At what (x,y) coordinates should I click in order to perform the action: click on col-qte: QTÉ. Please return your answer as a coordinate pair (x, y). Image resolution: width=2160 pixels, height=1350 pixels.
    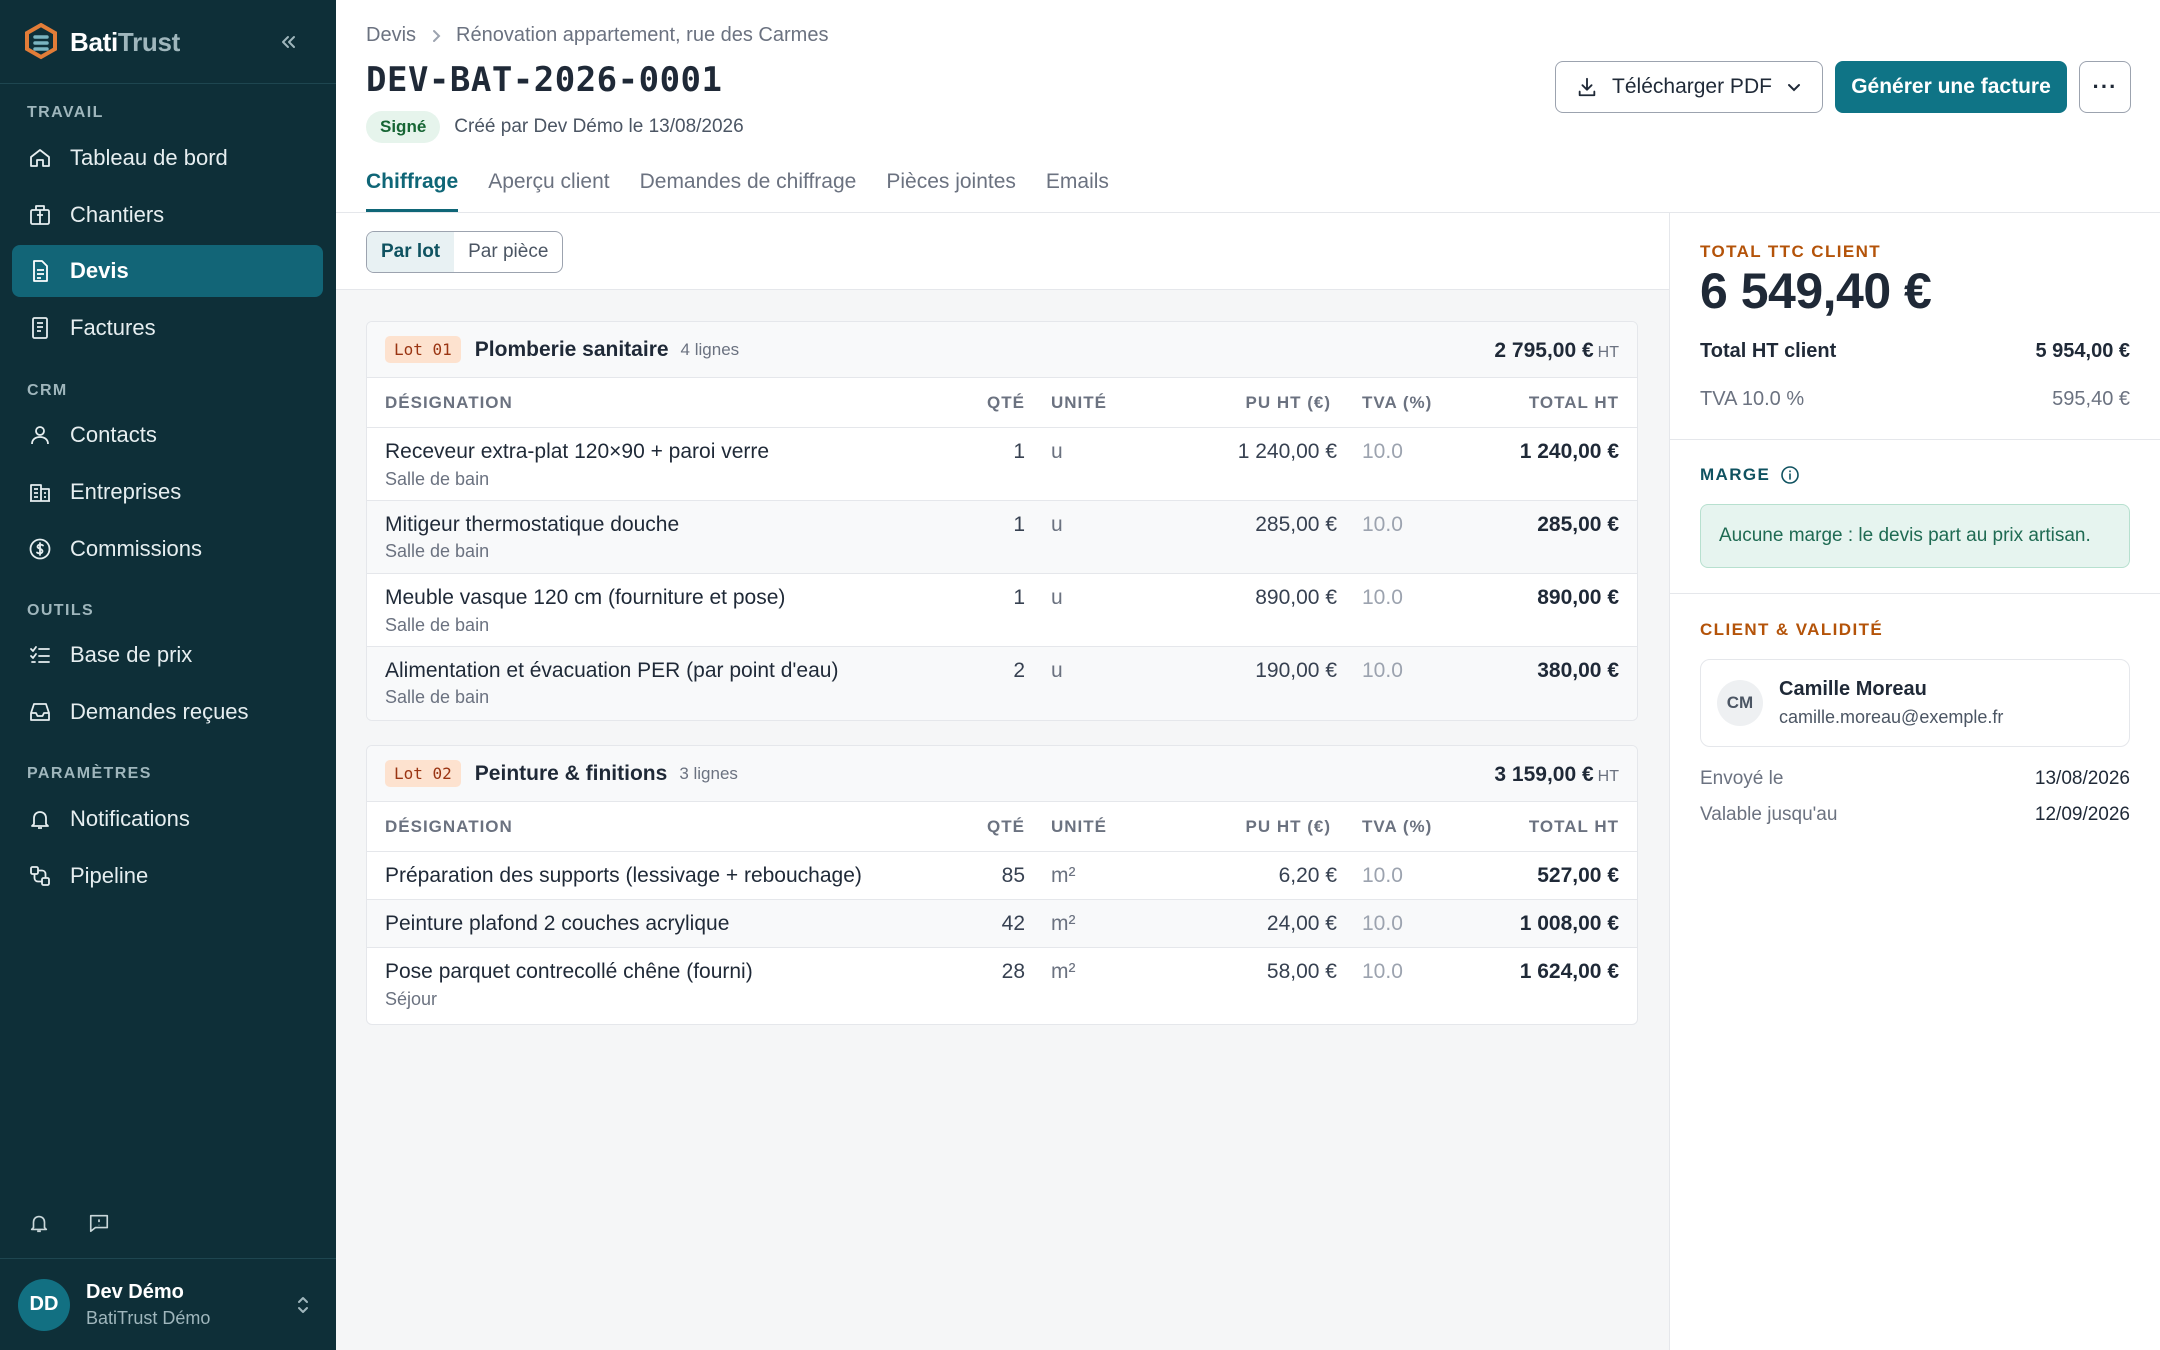
    Looking at the image, I should click on (1006, 402).